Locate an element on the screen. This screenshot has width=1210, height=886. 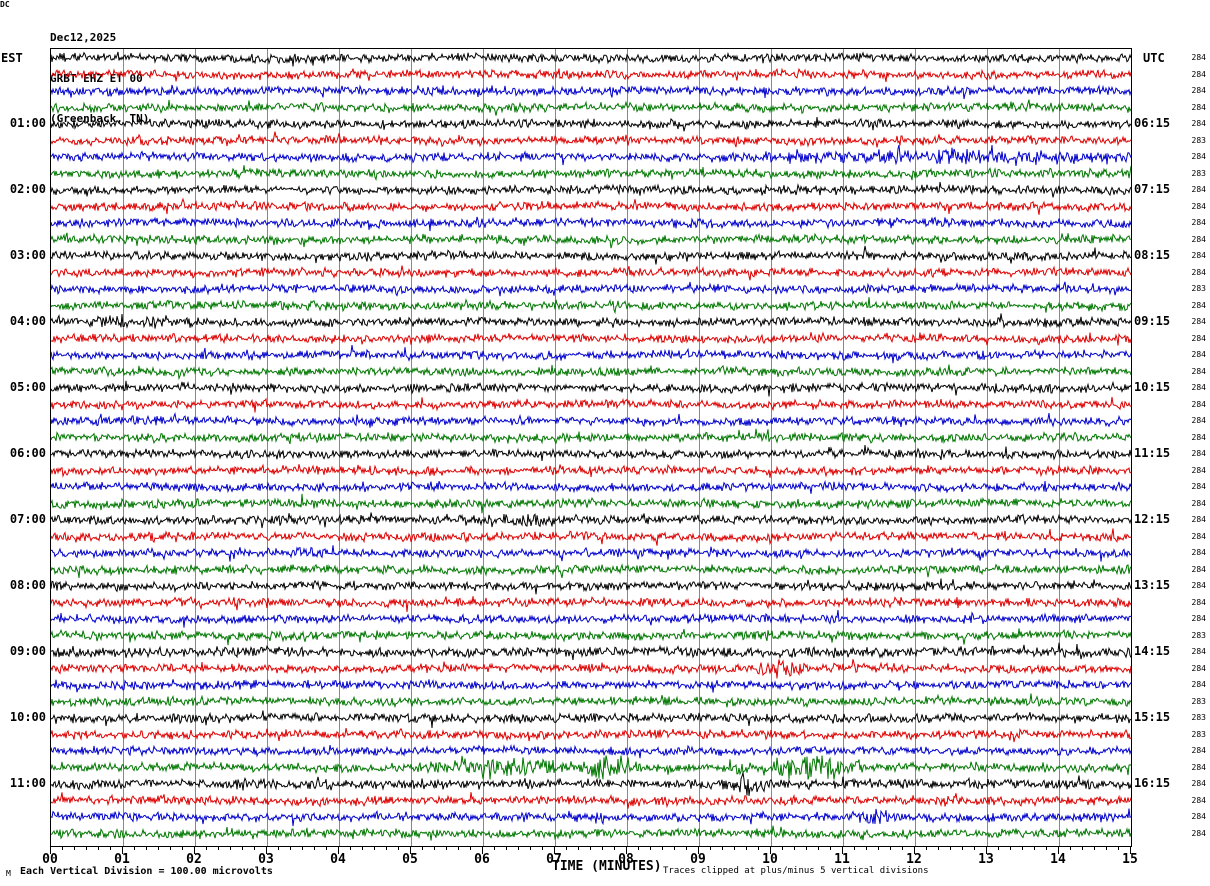
minute-tick-label: 00 is located at coordinates (50, 859).